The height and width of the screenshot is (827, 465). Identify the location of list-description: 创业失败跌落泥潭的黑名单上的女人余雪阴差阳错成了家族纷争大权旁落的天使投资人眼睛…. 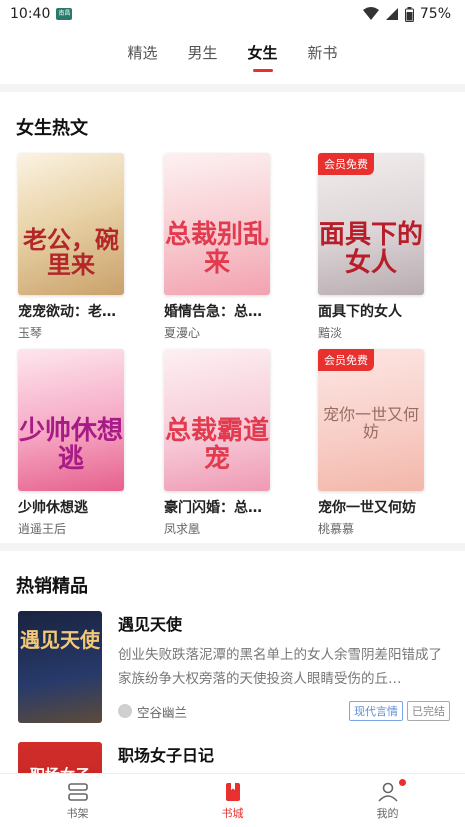
(280, 667).